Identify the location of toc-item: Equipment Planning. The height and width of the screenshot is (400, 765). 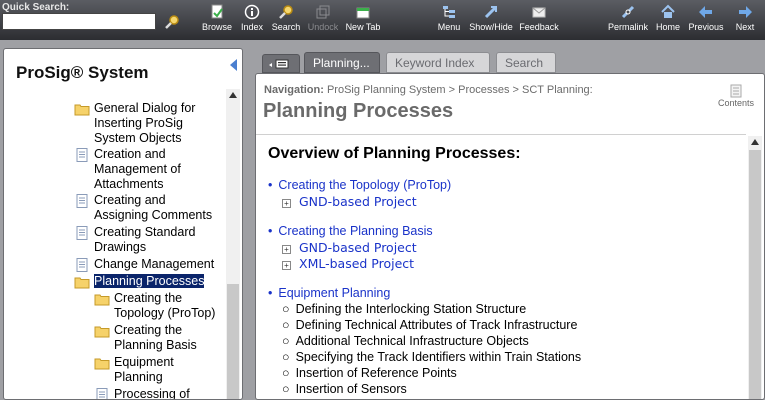
(160, 370).